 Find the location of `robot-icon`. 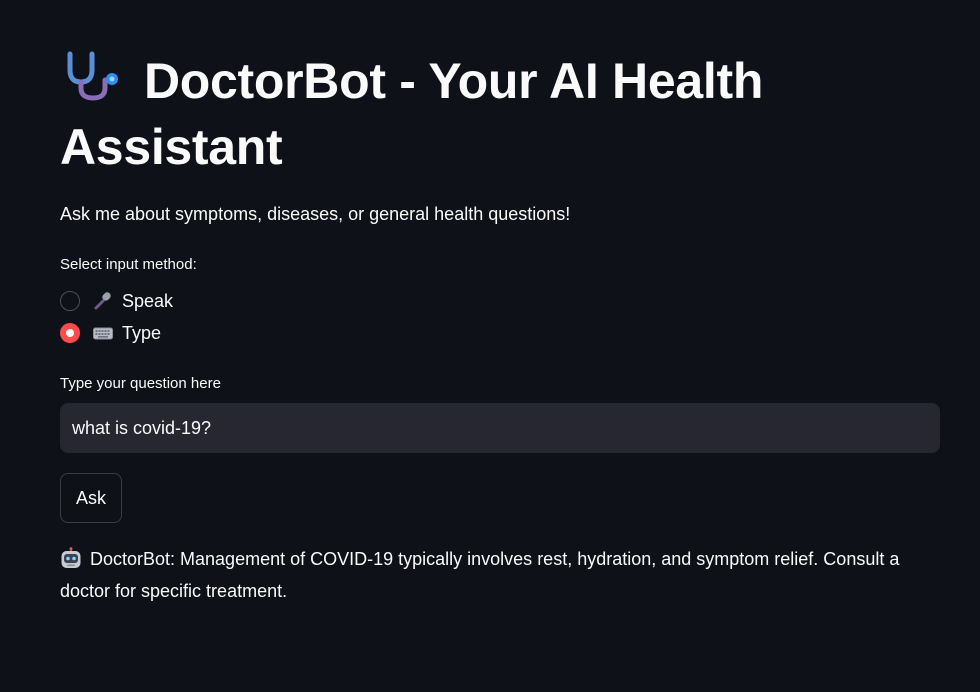

robot-icon is located at coordinates (71, 558).